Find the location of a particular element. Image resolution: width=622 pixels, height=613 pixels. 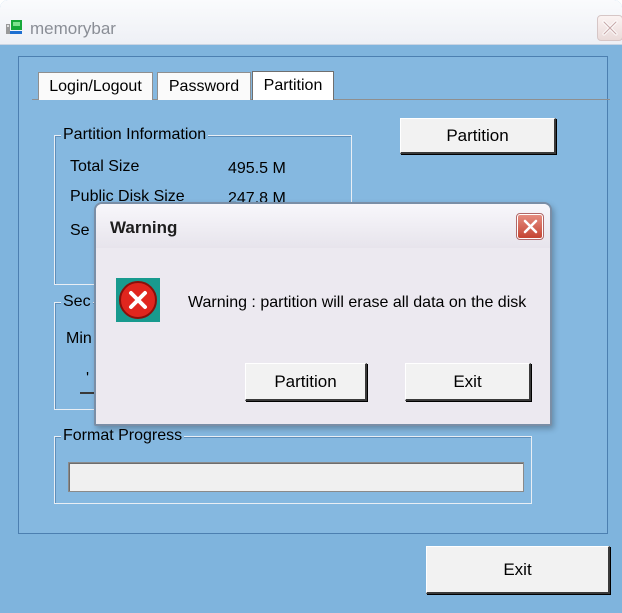

error-icon is located at coordinates (138, 300).